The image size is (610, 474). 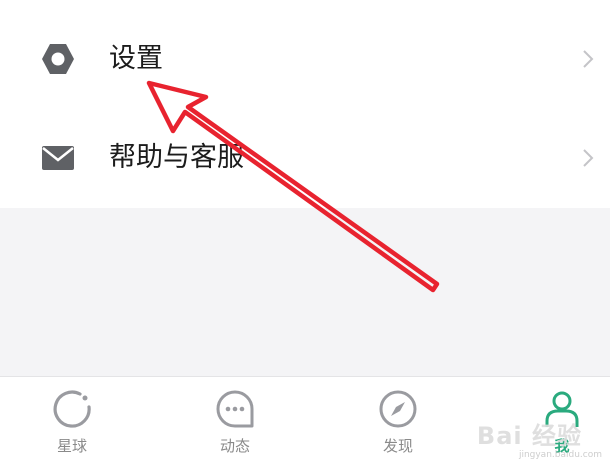 What do you see at coordinates (397, 446) in the screenshot?
I see `tab-label: 发现` at bounding box center [397, 446].